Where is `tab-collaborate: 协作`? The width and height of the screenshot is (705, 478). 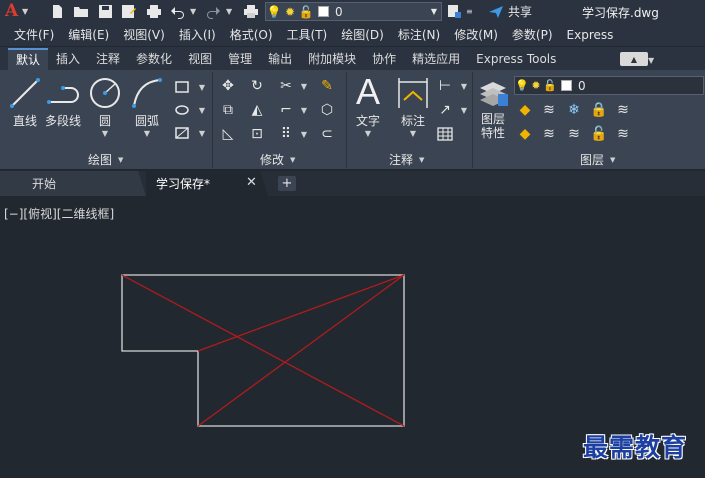
tab-collaborate: 协作 is located at coordinates (384, 59).